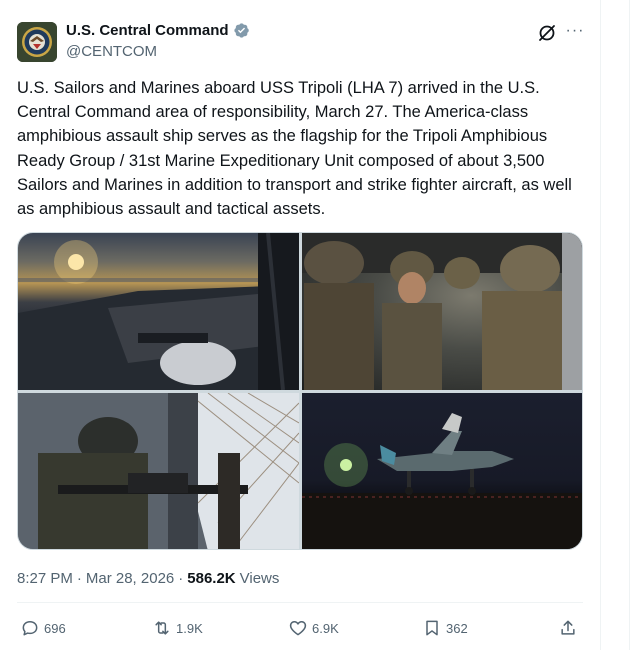 Image resolution: width=631 pixels, height=650 pixels. I want to click on action-bar: 696 1.9K 6.9K 362, so click(301, 630).